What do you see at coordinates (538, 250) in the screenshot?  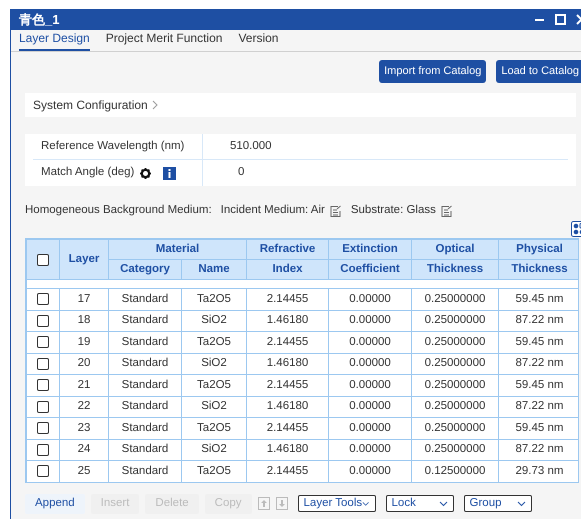 I see `column-header: Physical` at bounding box center [538, 250].